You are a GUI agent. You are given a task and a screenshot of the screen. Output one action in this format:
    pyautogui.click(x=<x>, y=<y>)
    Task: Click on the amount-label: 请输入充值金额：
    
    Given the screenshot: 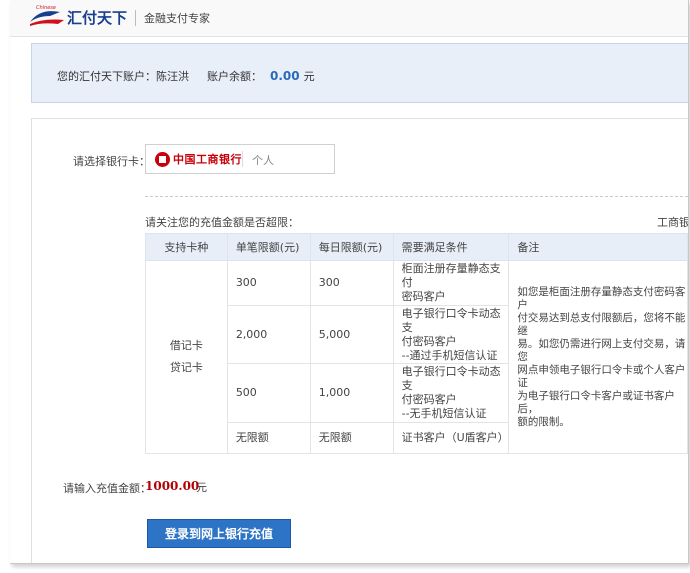 What is the action you would take?
    pyautogui.click(x=107, y=488)
    